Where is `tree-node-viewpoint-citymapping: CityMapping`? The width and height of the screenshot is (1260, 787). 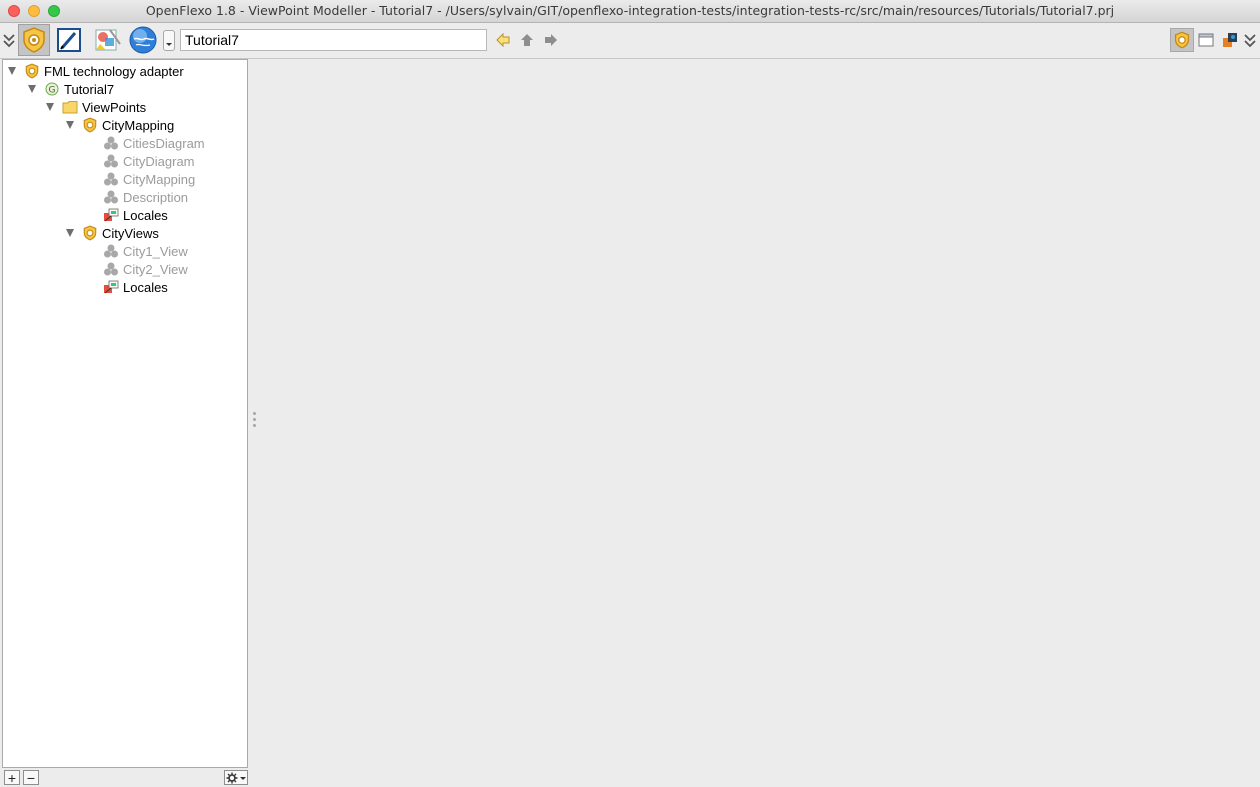 tree-node-viewpoint-citymapping: CityMapping is located at coordinates (120, 125).